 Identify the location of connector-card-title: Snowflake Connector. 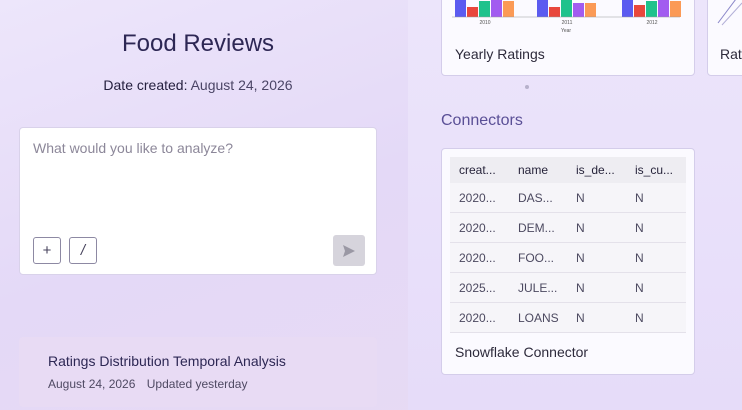
(522, 352).